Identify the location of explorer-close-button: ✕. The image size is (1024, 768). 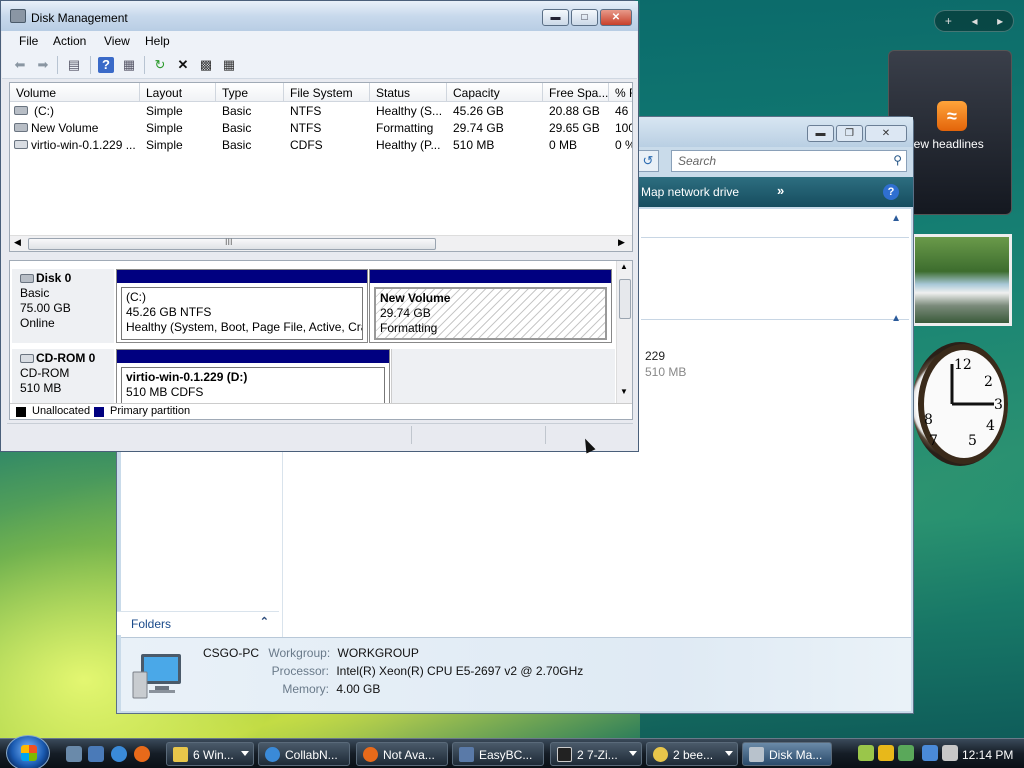
(886, 133).